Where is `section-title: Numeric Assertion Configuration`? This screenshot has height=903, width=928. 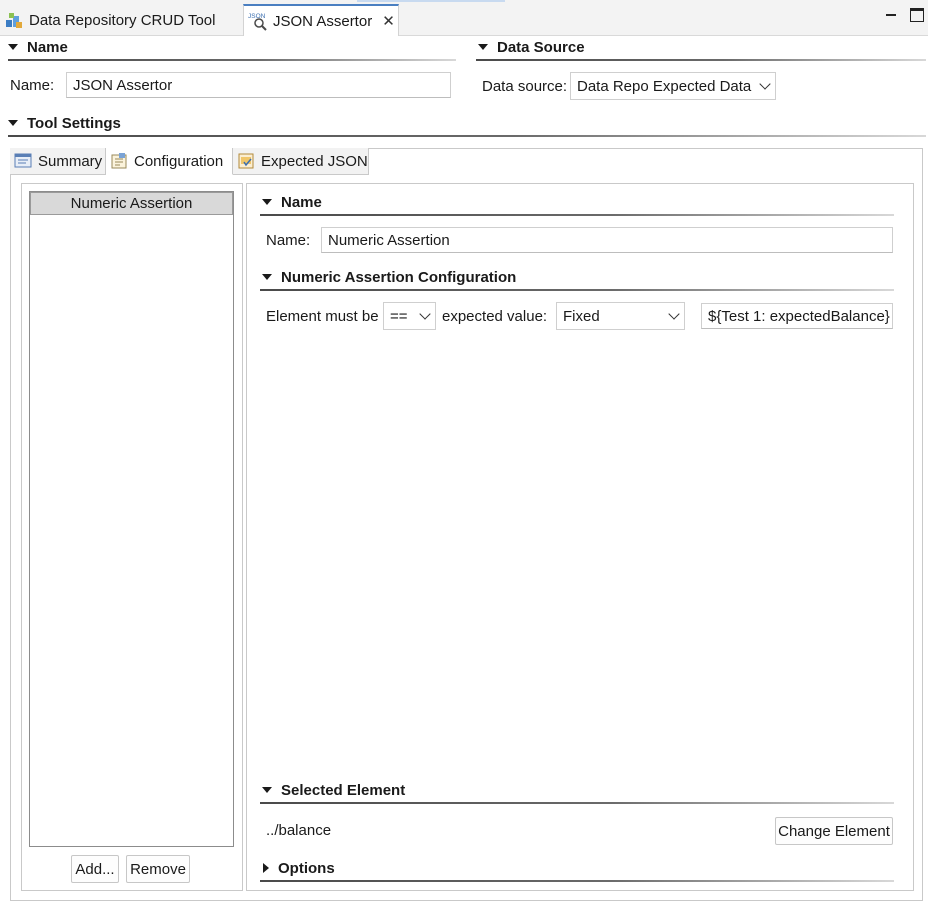 section-title: Numeric Assertion Configuration is located at coordinates (399, 277).